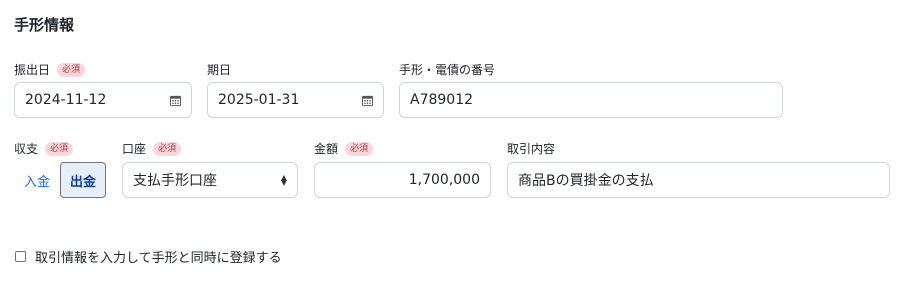 This screenshot has width=904, height=282. I want to click on due-date-label-text: 期日, so click(219, 70).